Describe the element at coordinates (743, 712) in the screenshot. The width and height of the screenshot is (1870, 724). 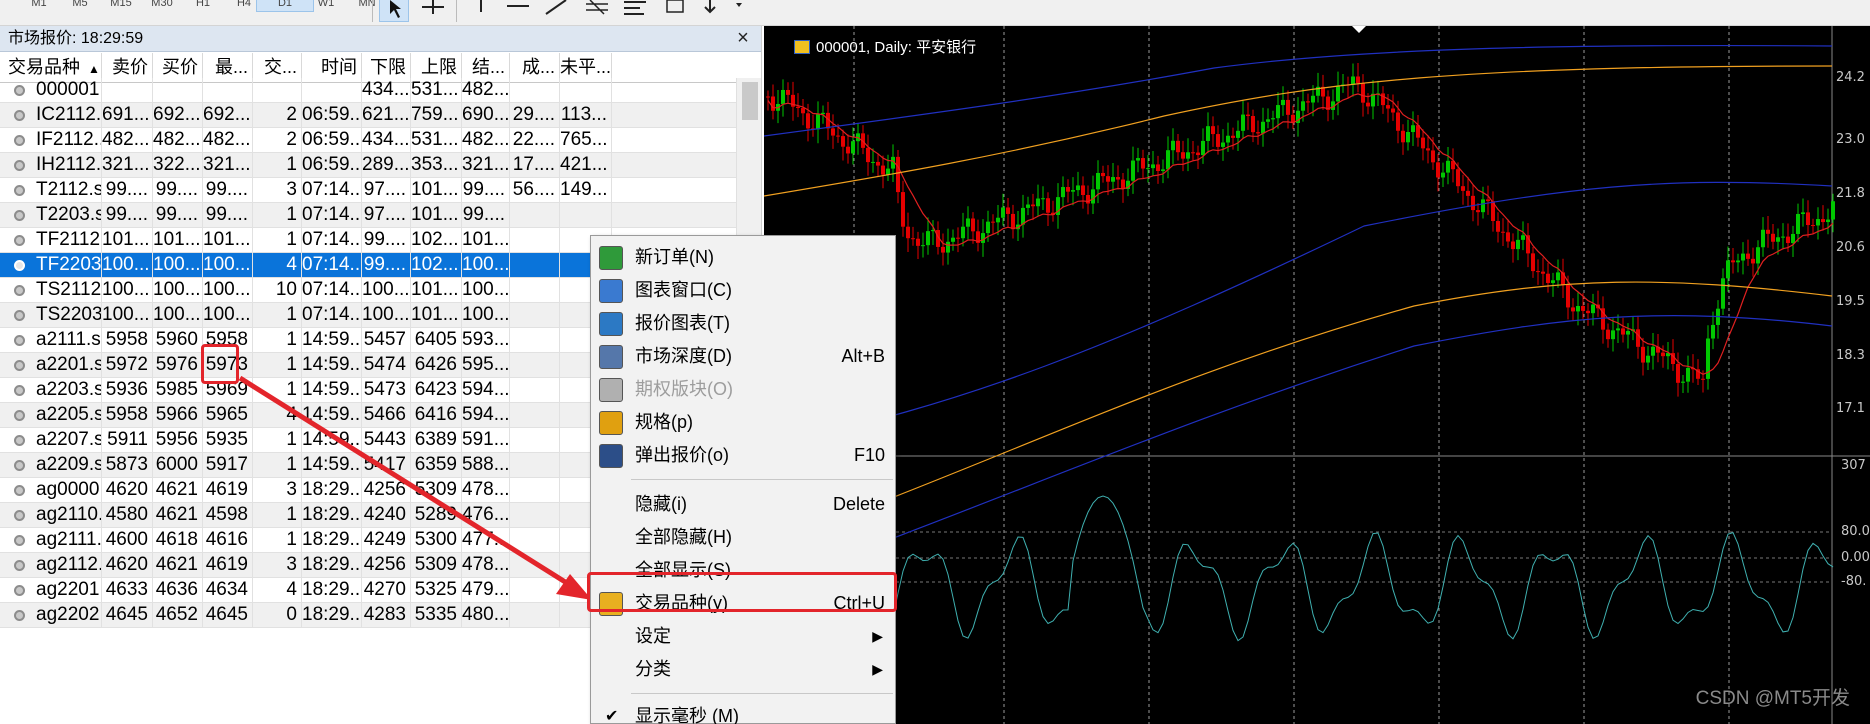
I see `menu-item: ✔ 显示毫秒 (M)` at that location.